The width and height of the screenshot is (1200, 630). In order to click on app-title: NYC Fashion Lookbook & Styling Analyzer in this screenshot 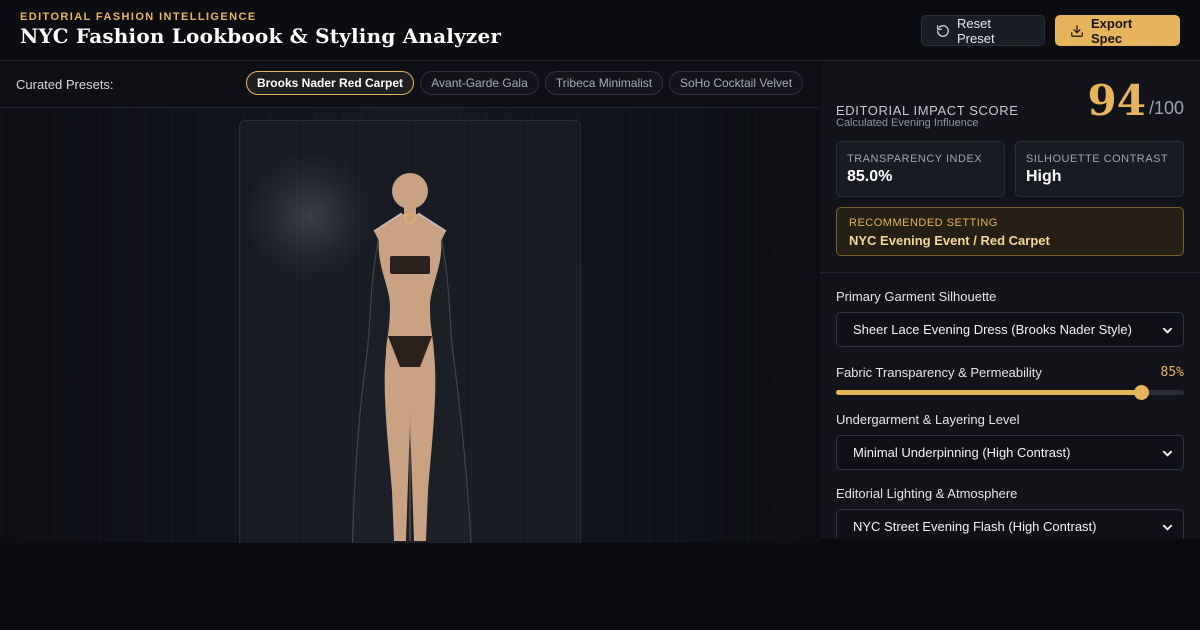, I will do `click(261, 36)`.